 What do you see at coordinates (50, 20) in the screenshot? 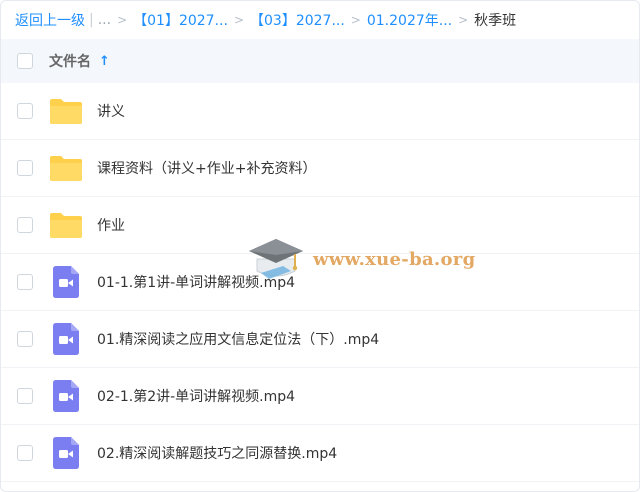
I see `back-link: 返回上一级` at bounding box center [50, 20].